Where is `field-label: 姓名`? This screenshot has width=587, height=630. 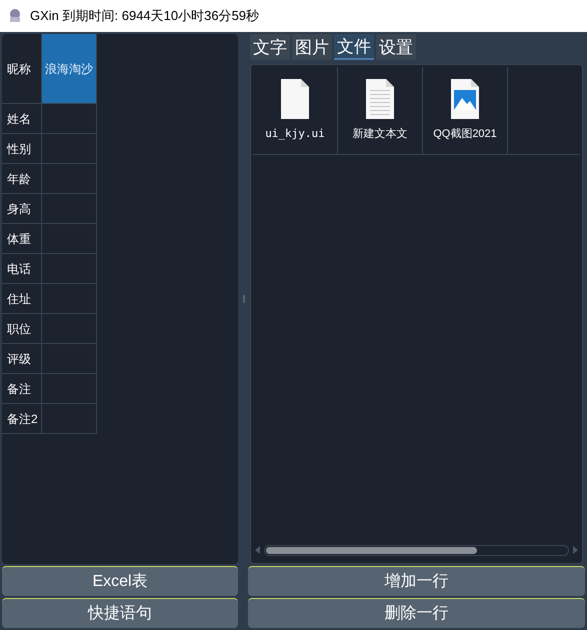
field-label: 姓名 is located at coordinates (22, 119).